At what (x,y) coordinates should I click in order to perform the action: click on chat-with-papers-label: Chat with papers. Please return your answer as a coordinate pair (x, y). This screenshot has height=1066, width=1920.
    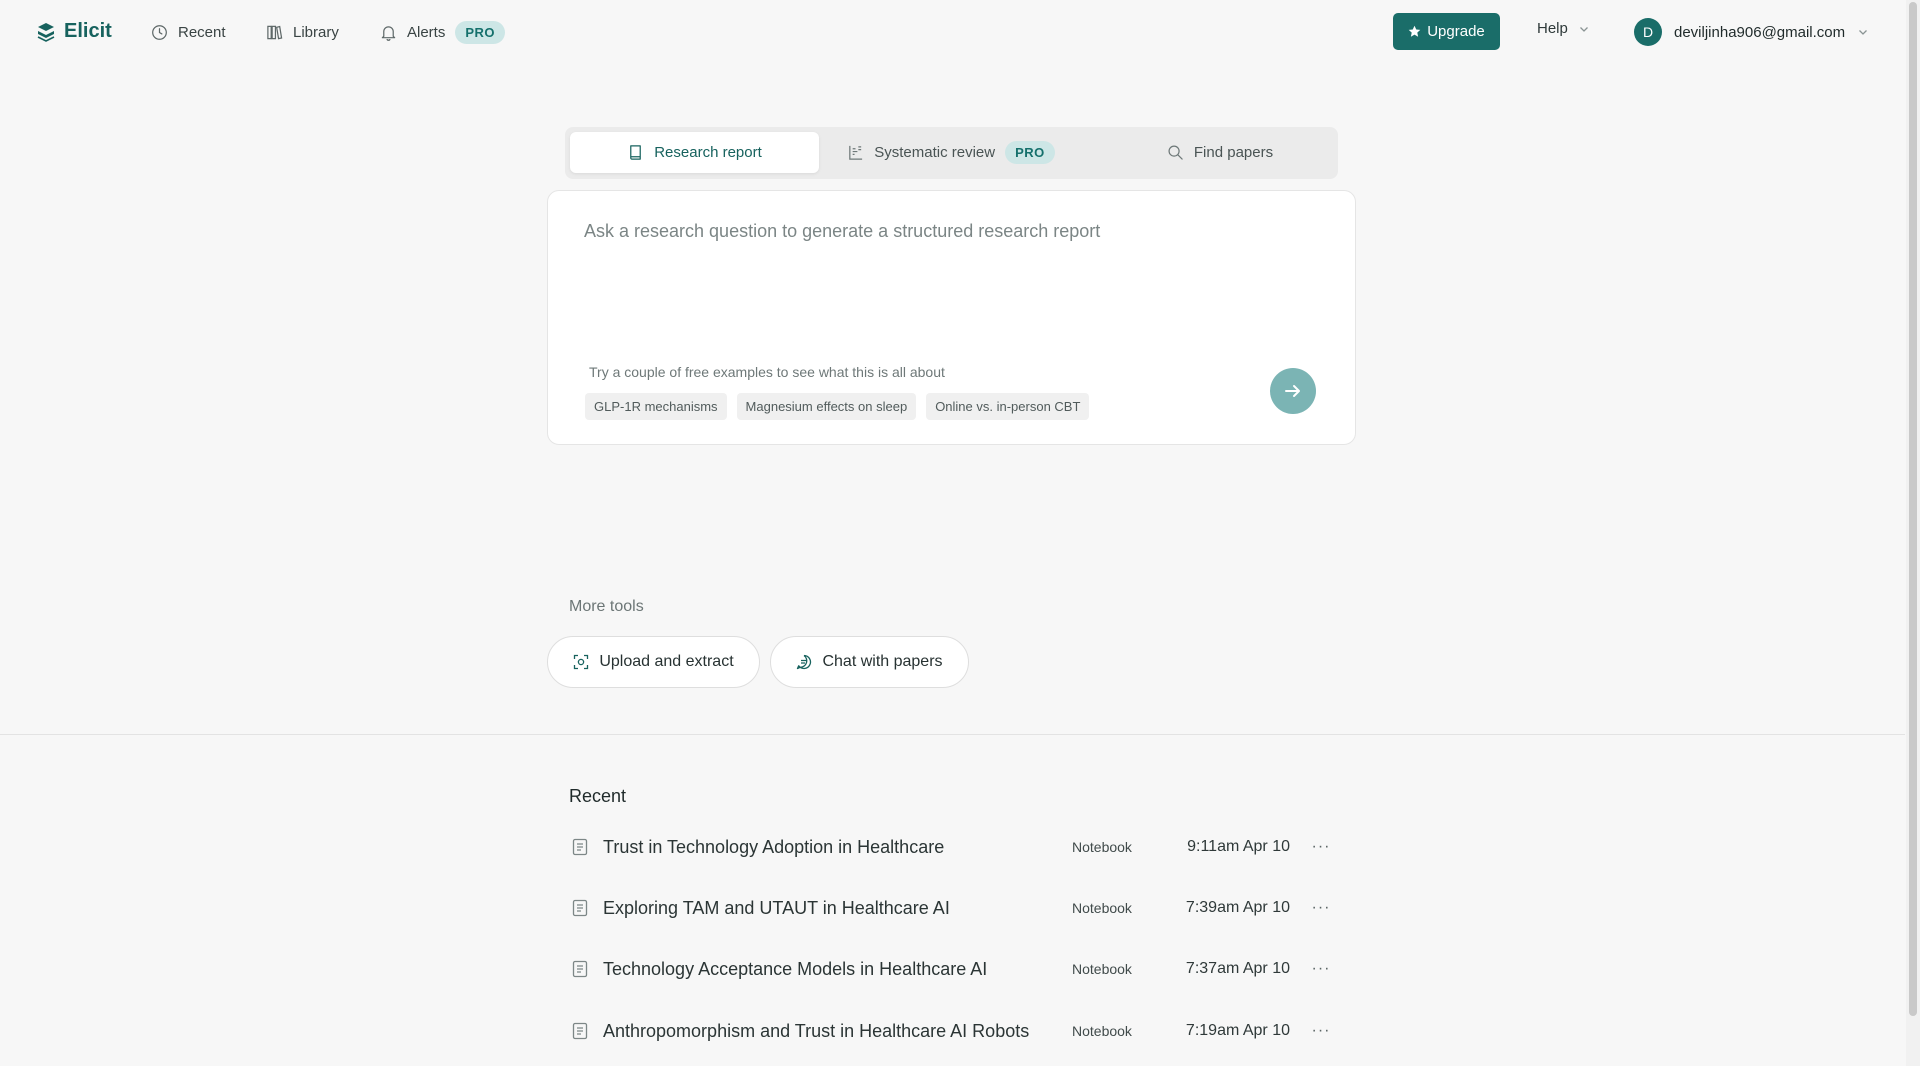
    Looking at the image, I should click on (882, 661).